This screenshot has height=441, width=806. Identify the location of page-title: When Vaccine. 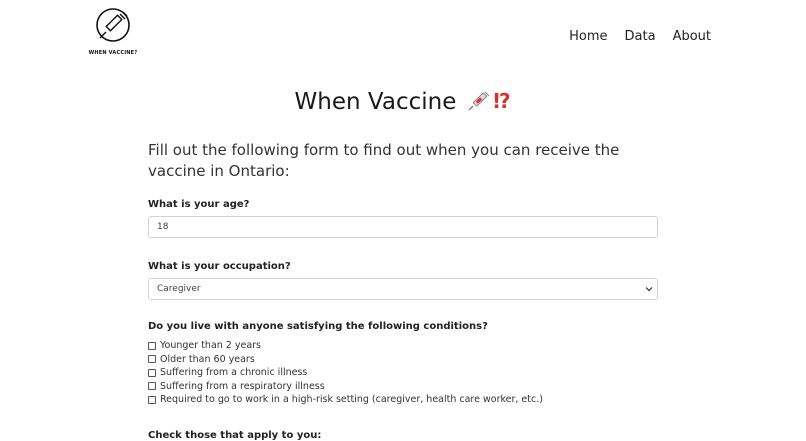
(375, 102).